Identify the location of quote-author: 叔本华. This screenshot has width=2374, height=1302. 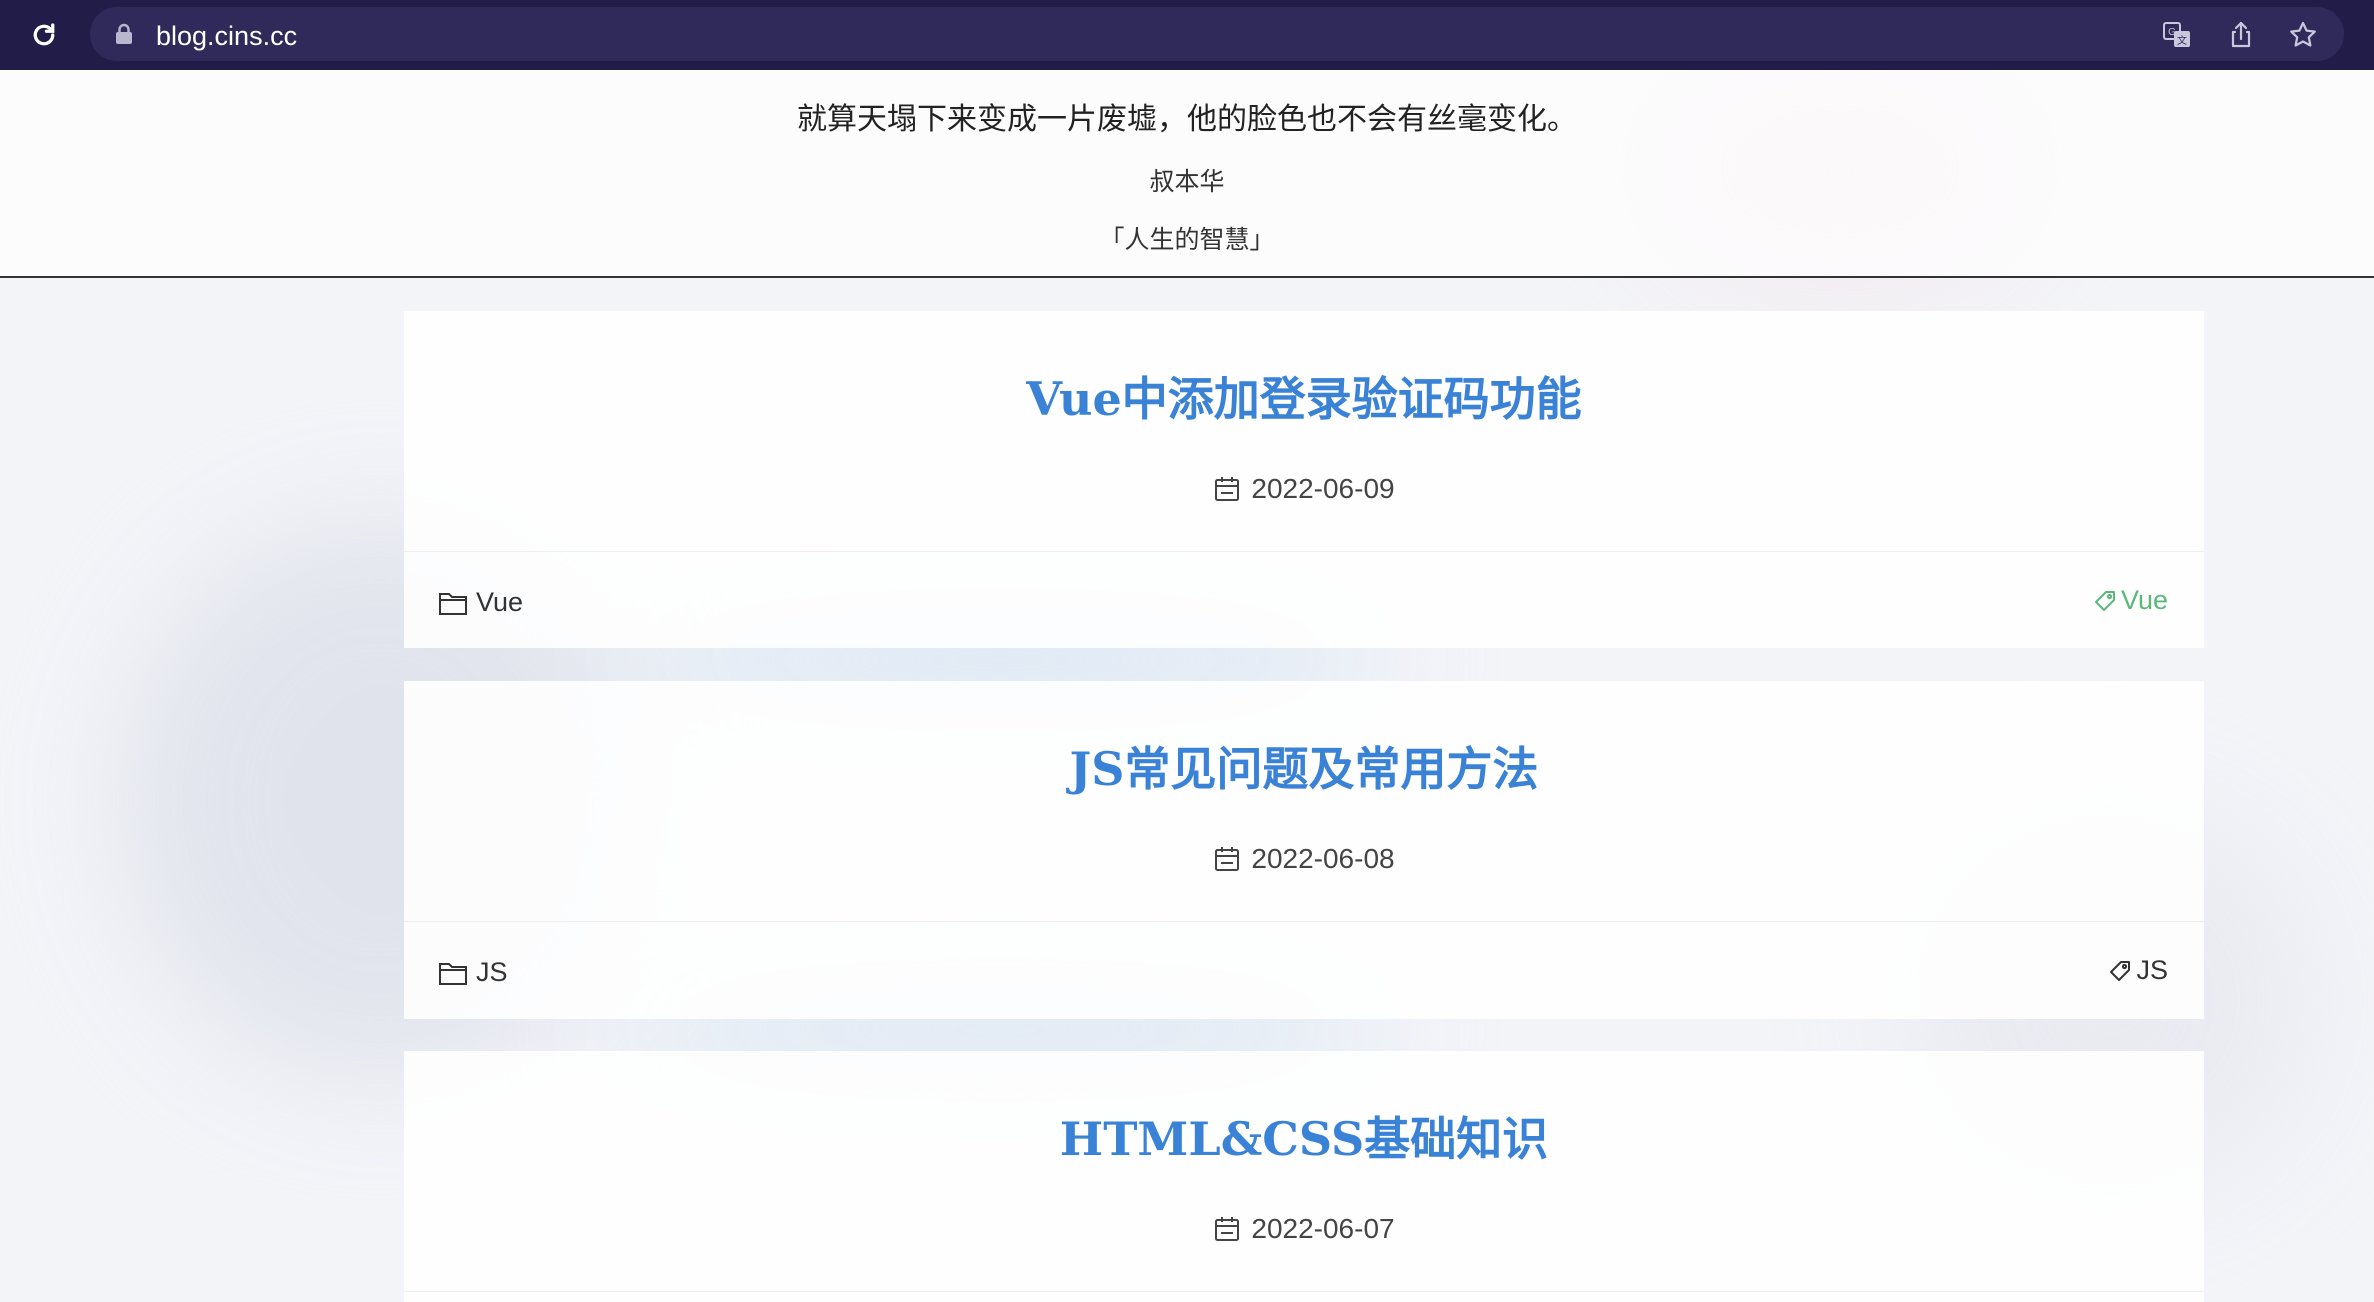
(1187, 181).